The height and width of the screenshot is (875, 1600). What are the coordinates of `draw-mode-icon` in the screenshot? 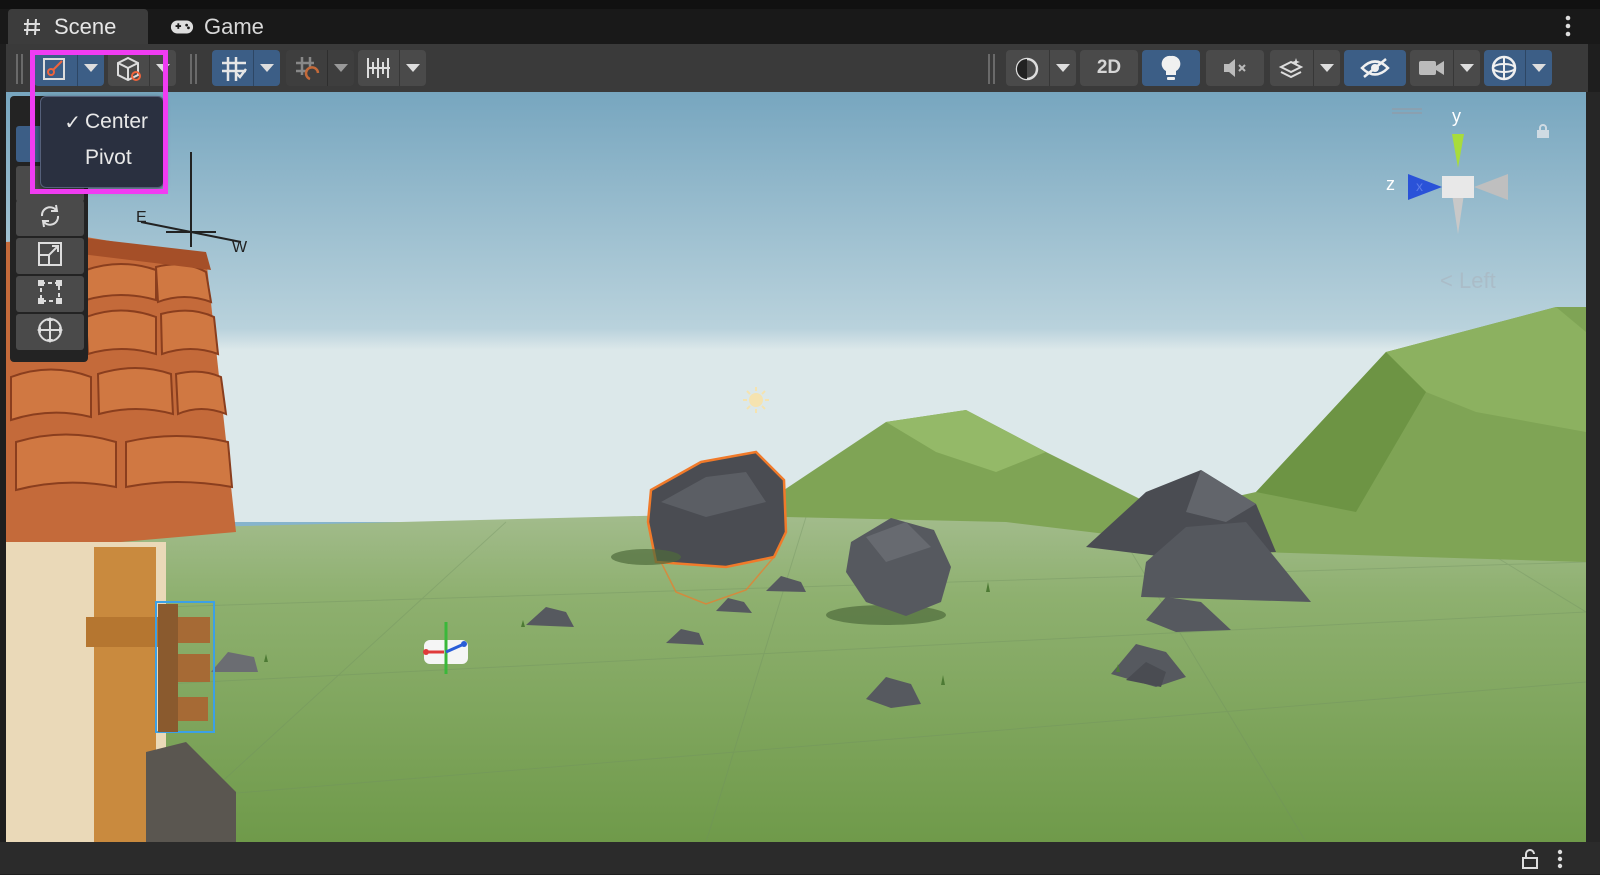 It's located at (1027, 69).